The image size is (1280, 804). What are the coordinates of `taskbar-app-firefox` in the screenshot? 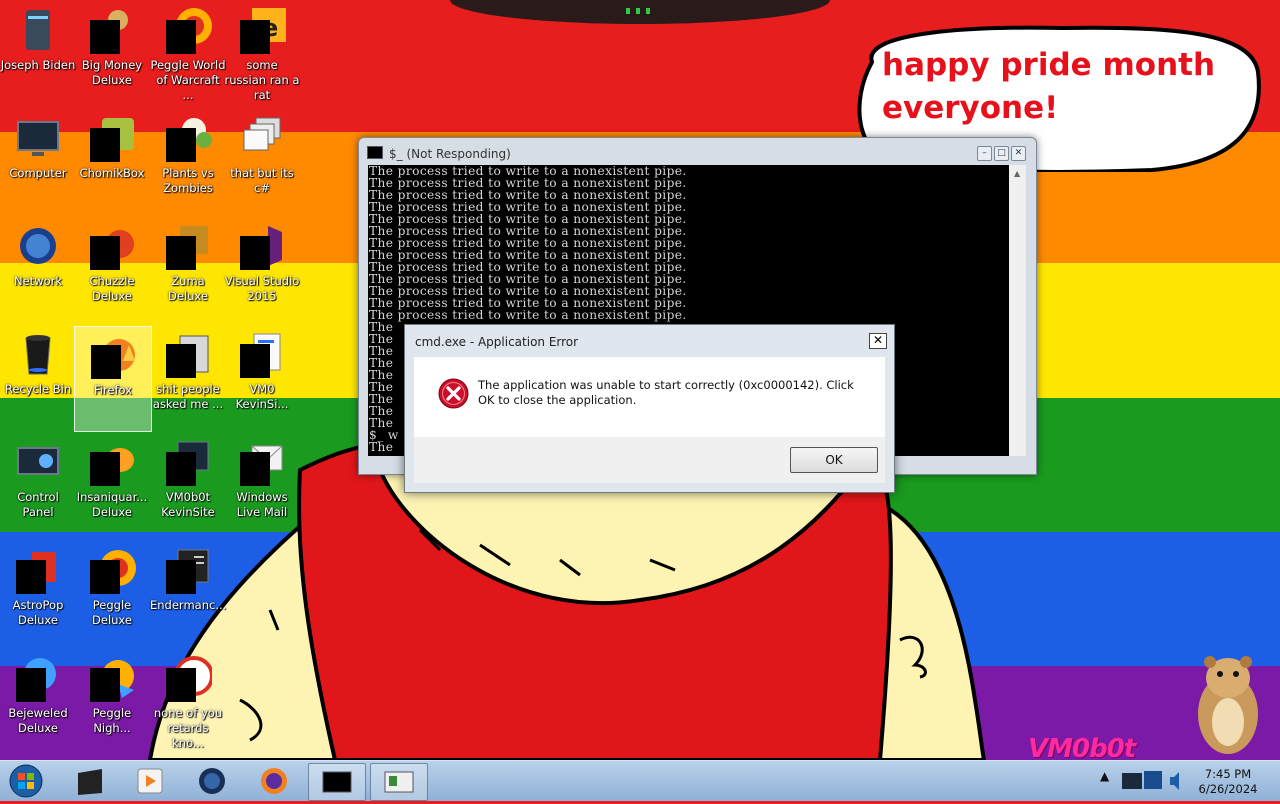 It's located at (274, 781).